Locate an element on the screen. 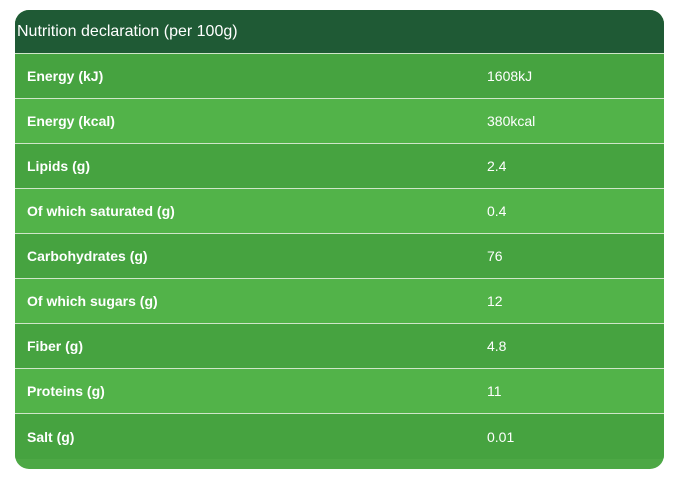 The width and height of the screenshot is (684, 486). row-label: Of which saturated (g) is located at coordinates (101, 211).